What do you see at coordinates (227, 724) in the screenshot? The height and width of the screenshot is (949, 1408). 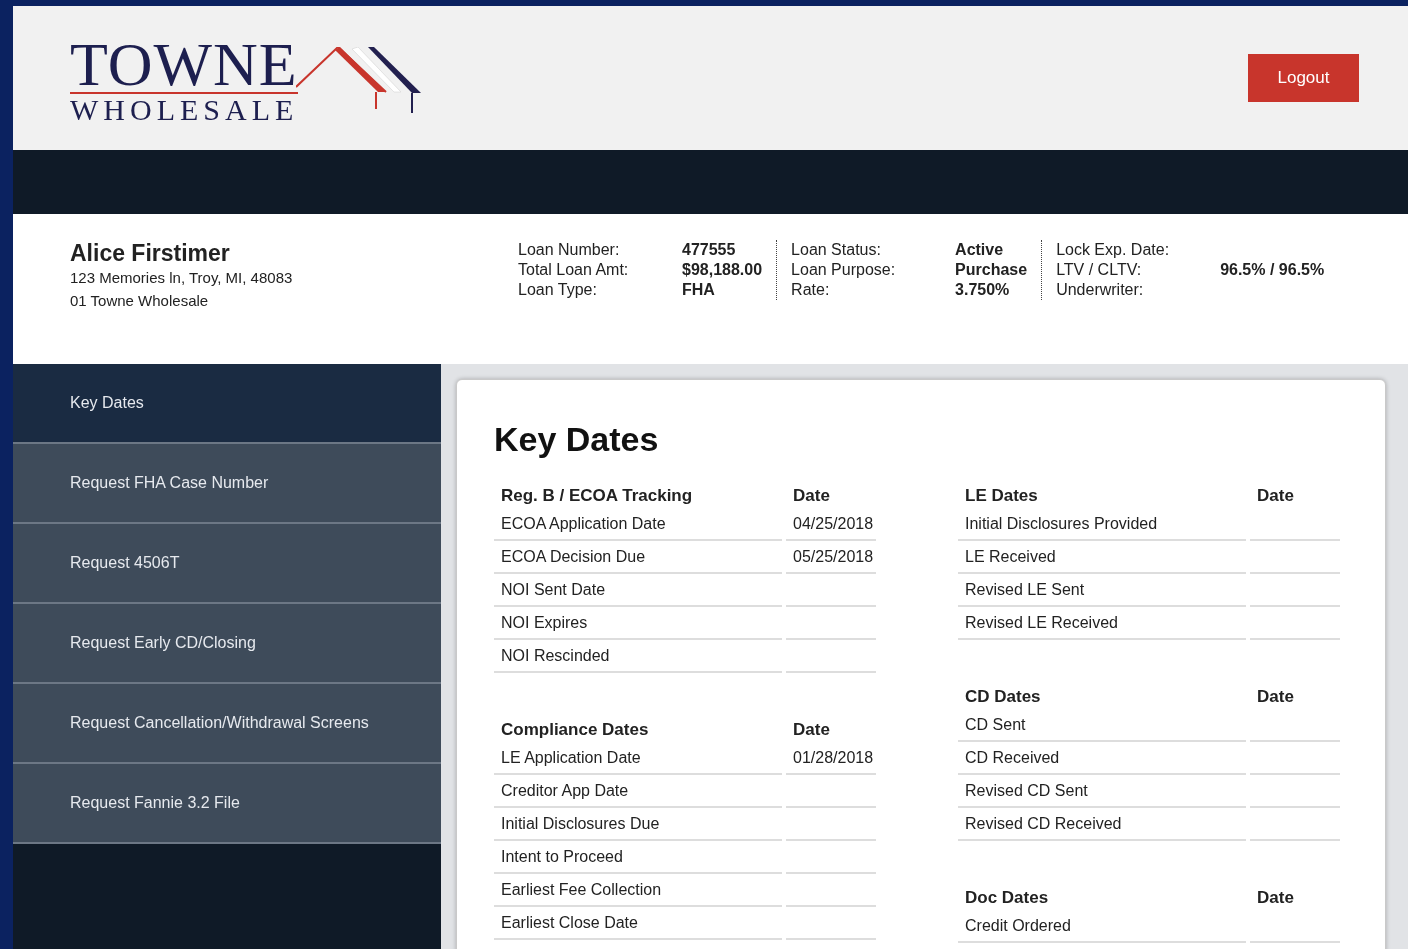 I see `sidebar-item: Request Cancellation/Withdrawal Screens` at bounding box center [227, 724].